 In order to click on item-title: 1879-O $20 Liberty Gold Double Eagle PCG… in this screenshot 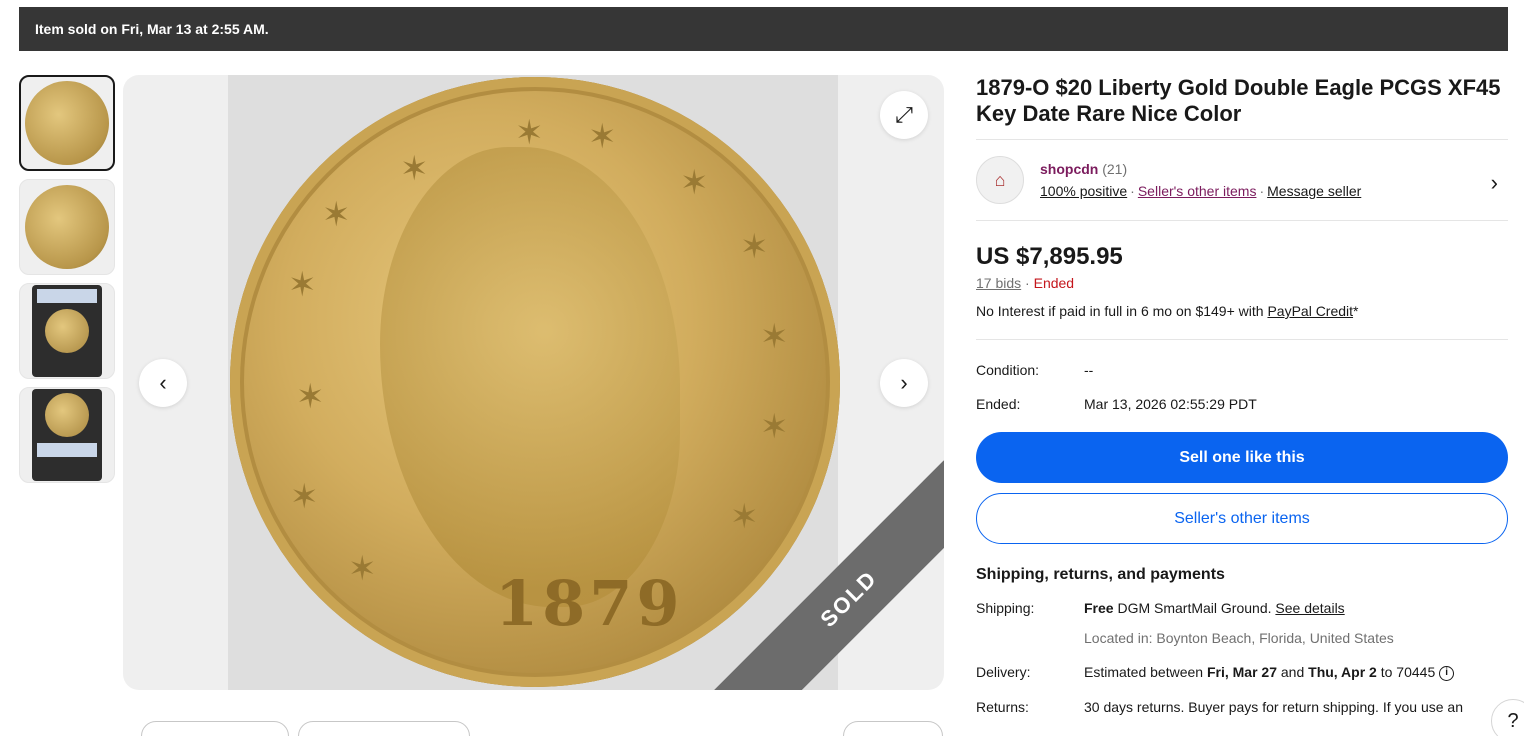, I will do `click(1242, 107)`.